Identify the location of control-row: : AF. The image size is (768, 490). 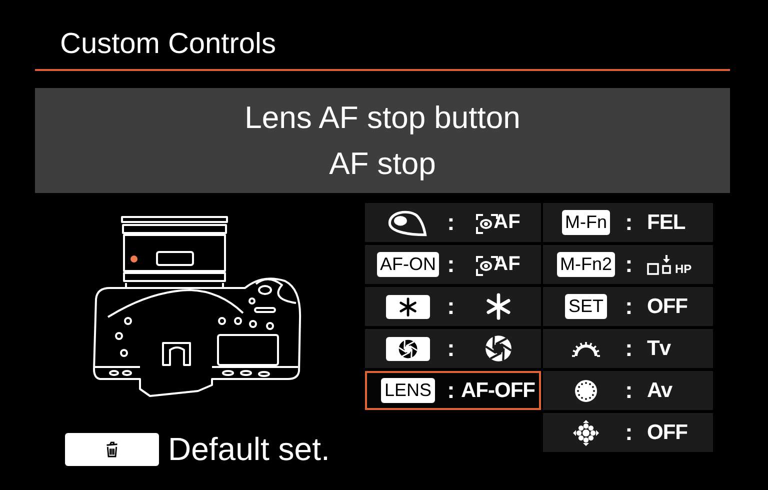
(453, 222).